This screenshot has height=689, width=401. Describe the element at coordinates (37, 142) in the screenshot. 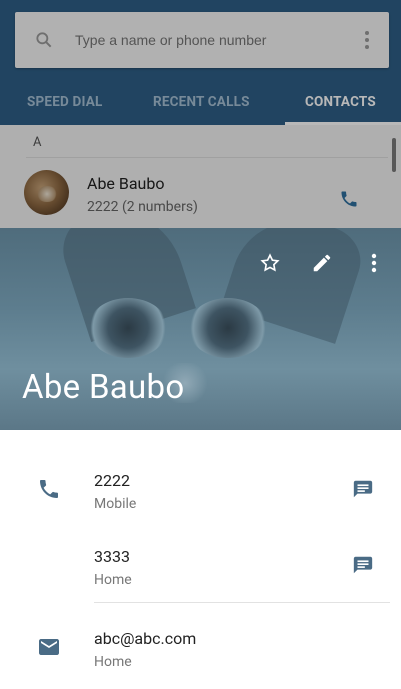

I see `section-letter: A` at that location.